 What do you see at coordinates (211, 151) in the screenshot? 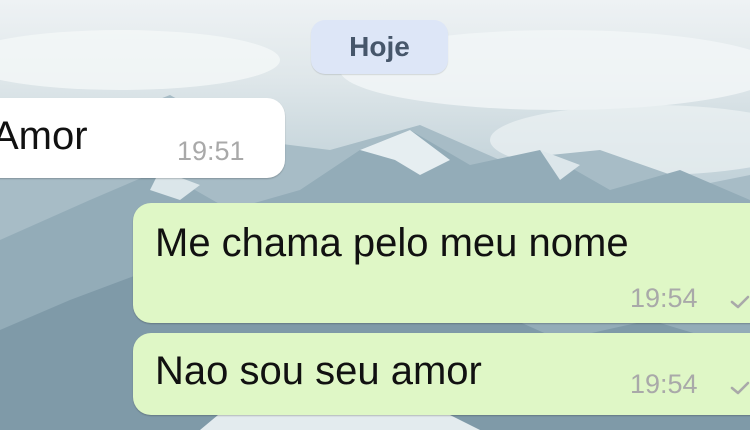
I see `message-timestamp: 19:51` at bounding box center [211, 151].